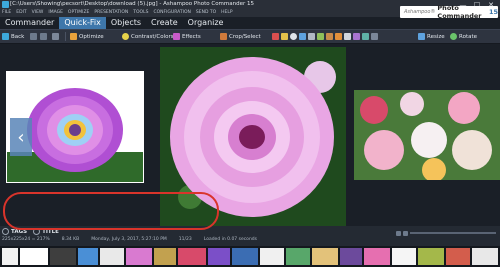 The height and width of the screenshot is (267, 500). I want to click on menu-view: VIEW, so click(38, 12).